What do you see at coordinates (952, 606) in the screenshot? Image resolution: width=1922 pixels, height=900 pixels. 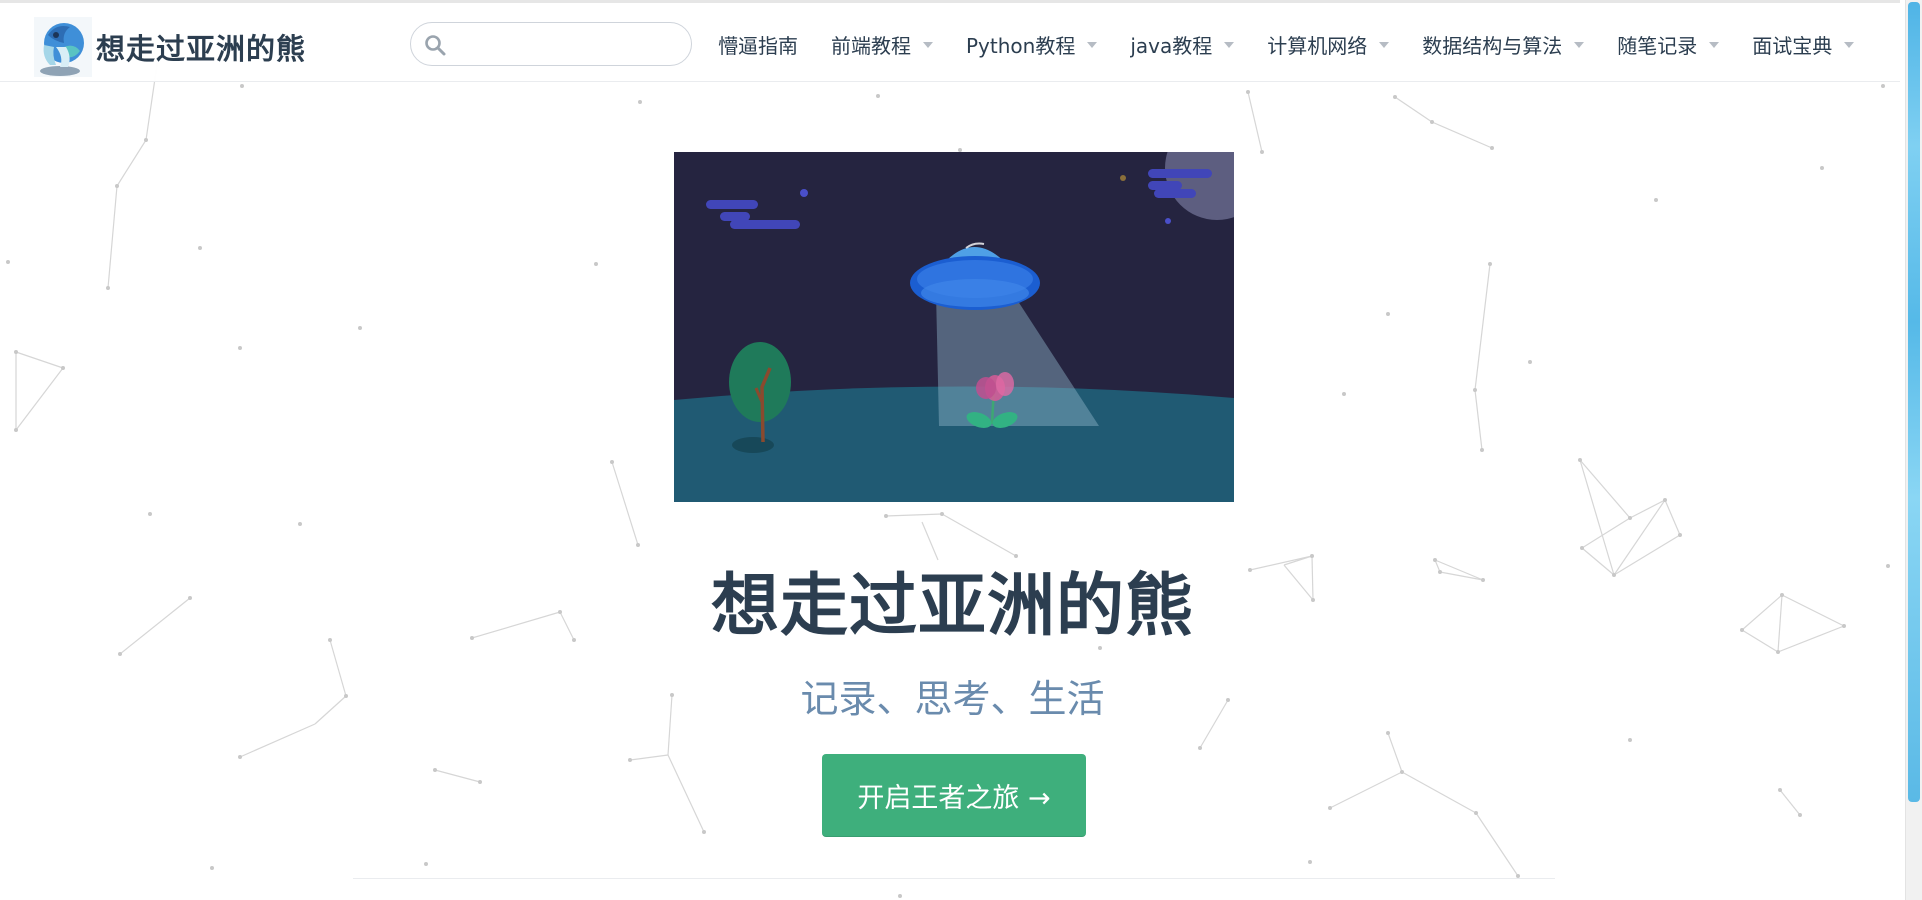 I see `hero-title: 想走过亚洲的熊` at bounding box center [952, 606].